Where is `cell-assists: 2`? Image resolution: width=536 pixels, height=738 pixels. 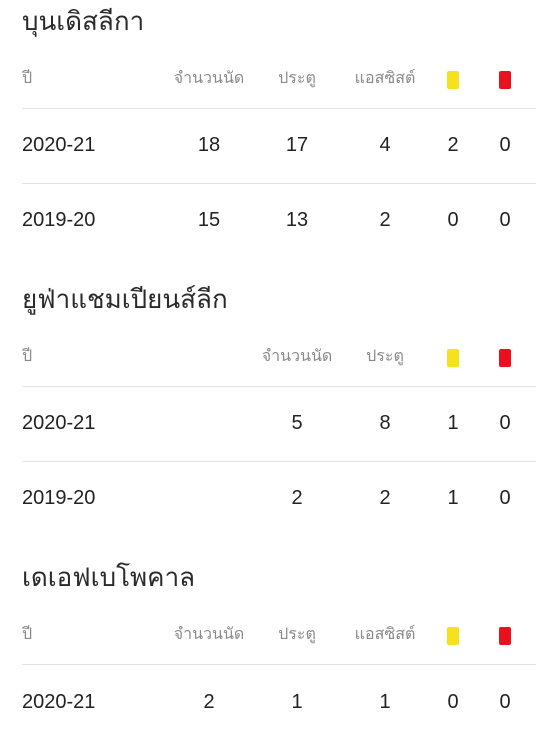 cell-assists: 2 is located at coordinates (385, 220).